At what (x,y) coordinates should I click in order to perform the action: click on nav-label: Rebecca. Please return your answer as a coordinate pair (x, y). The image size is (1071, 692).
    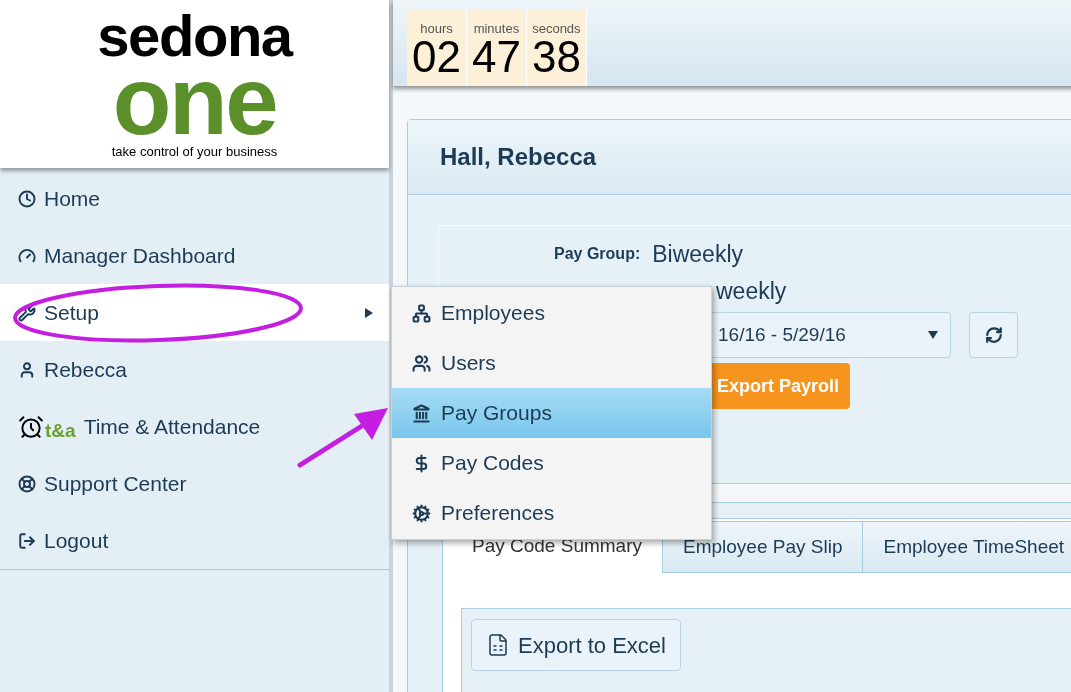
    Looking at the image, I should click on (85, 369).